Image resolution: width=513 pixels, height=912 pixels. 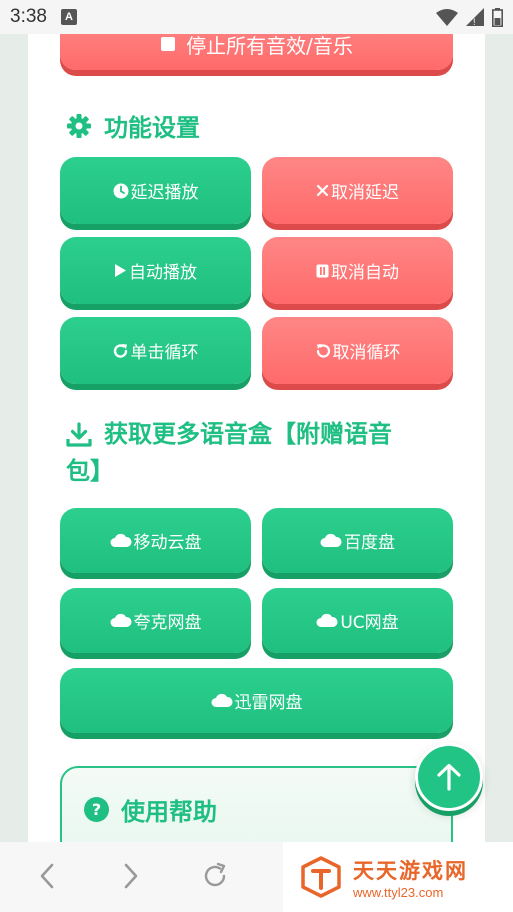 I want to click on pause-icon, so click(x=322, y=270).